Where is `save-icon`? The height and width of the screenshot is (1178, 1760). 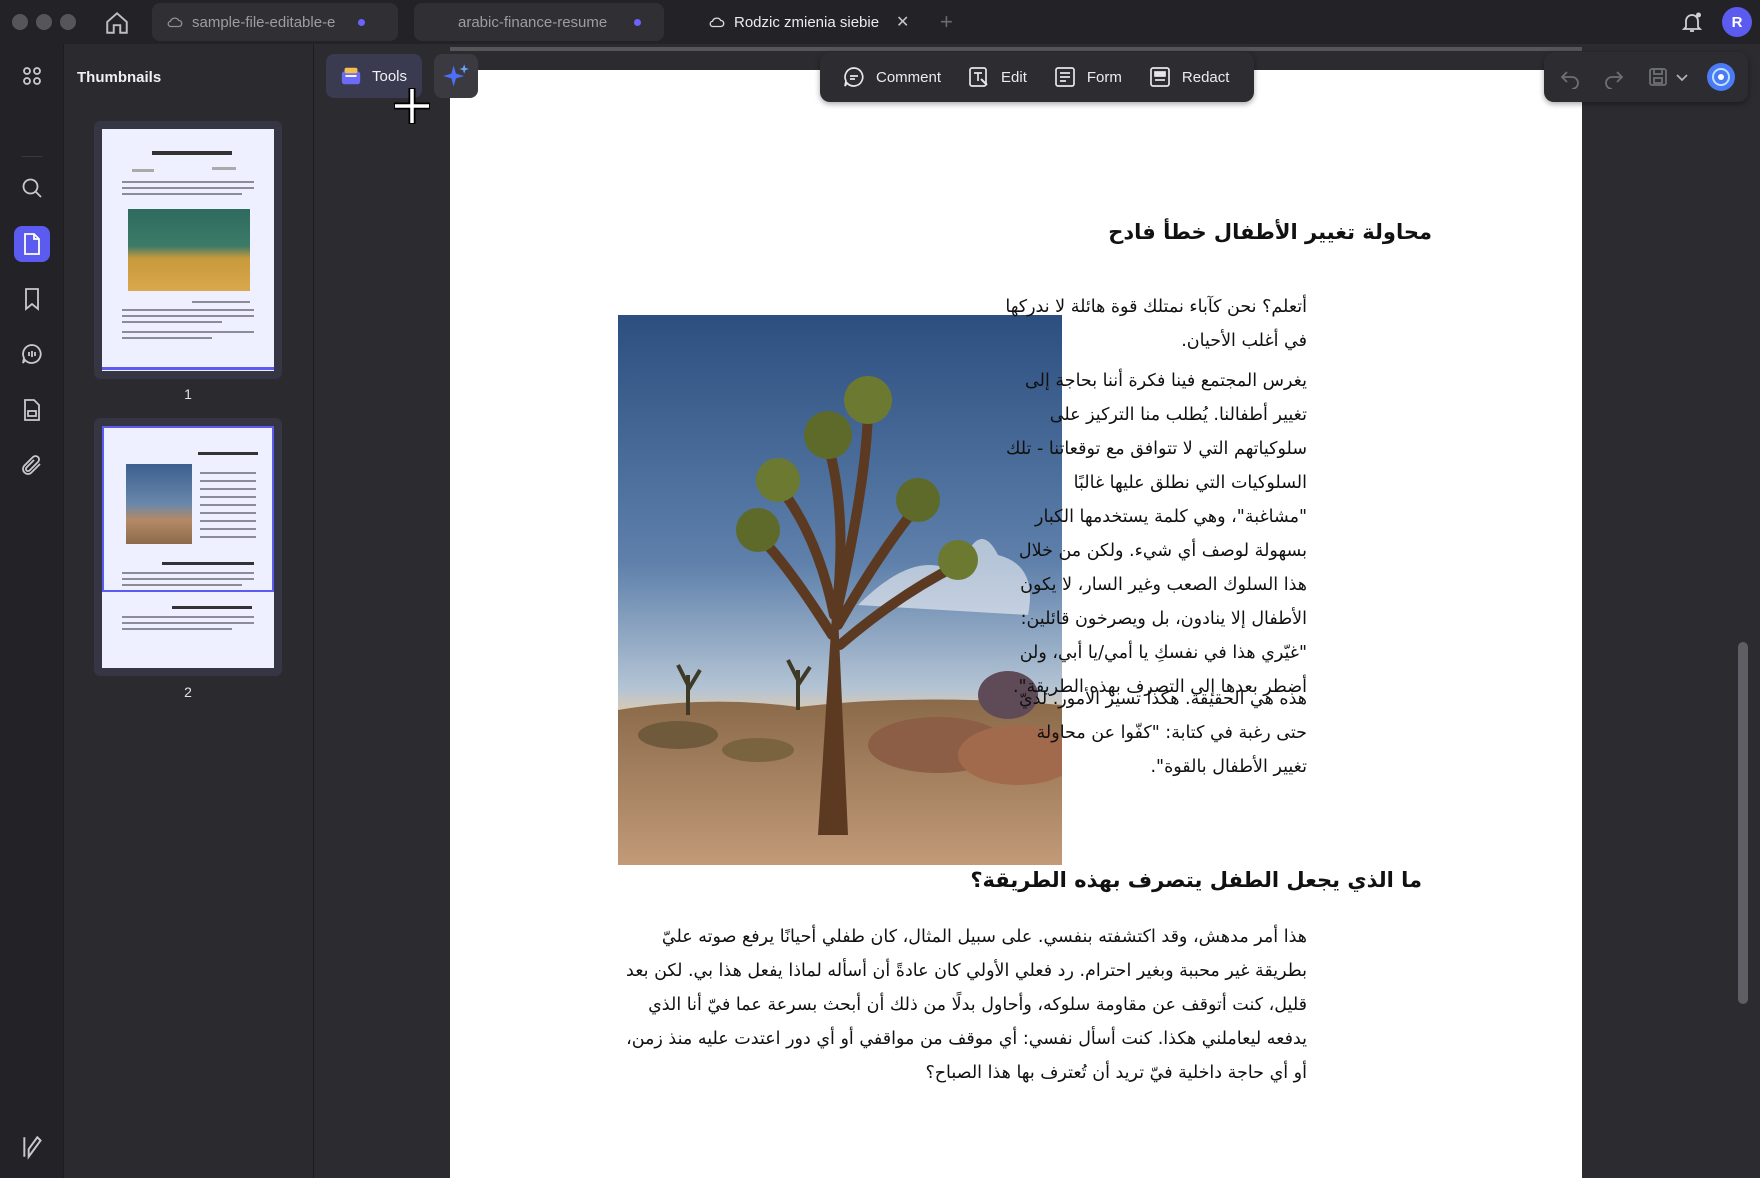 save-icon is located at coordinates (1658, 77).